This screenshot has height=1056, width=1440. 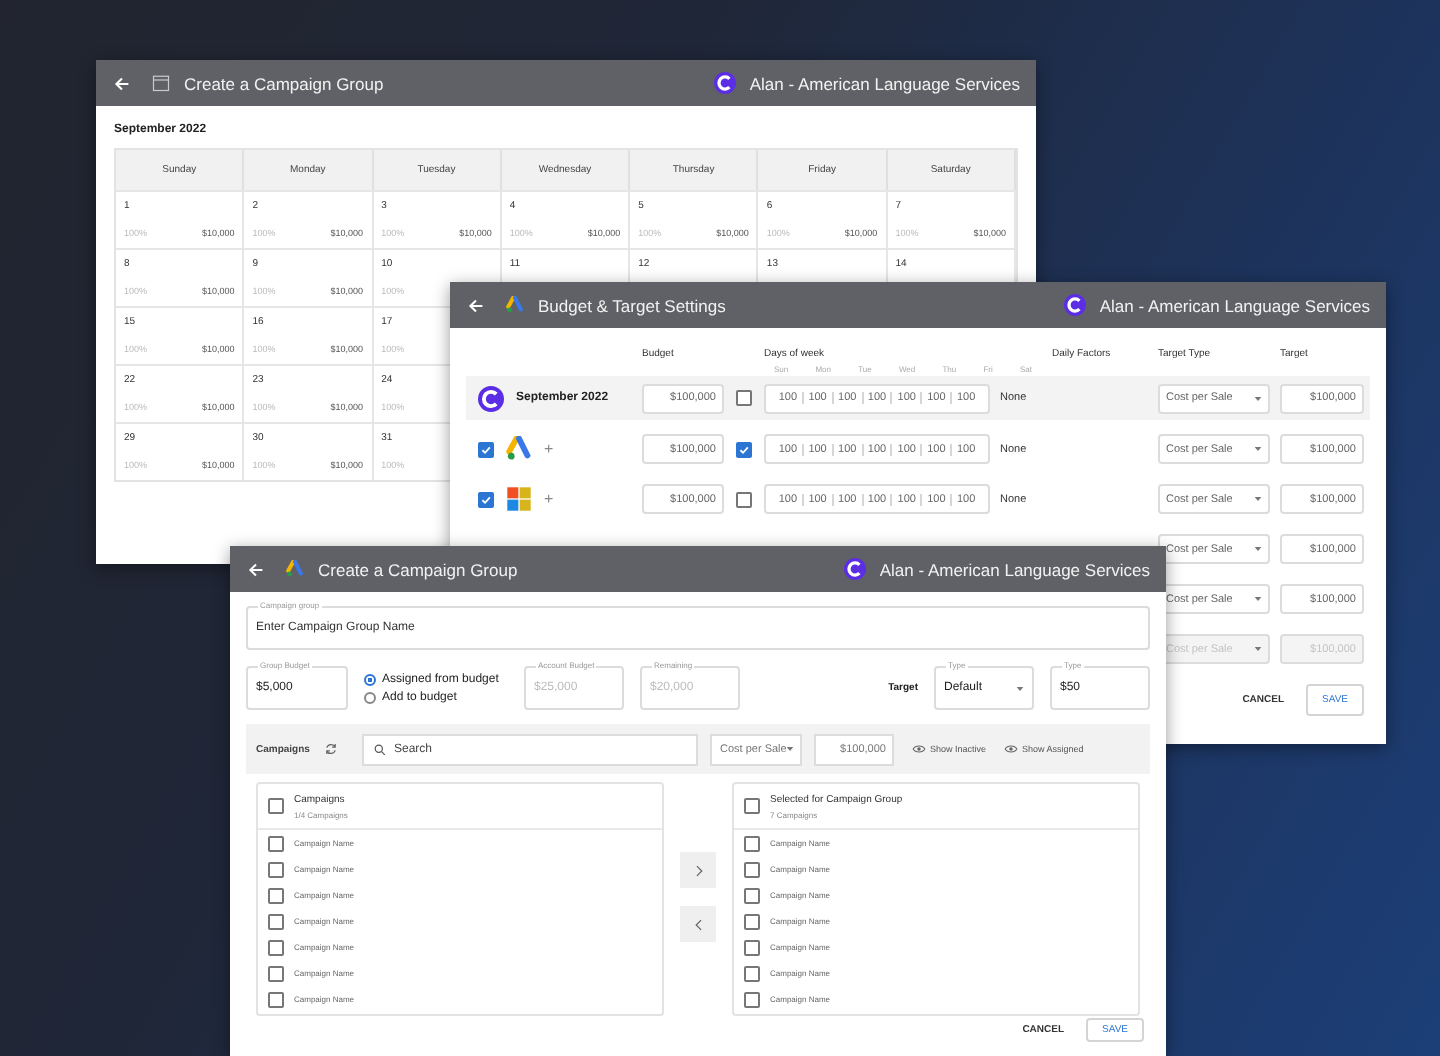 I want to click on chevron-left-icon, so click(x=698, y=924).